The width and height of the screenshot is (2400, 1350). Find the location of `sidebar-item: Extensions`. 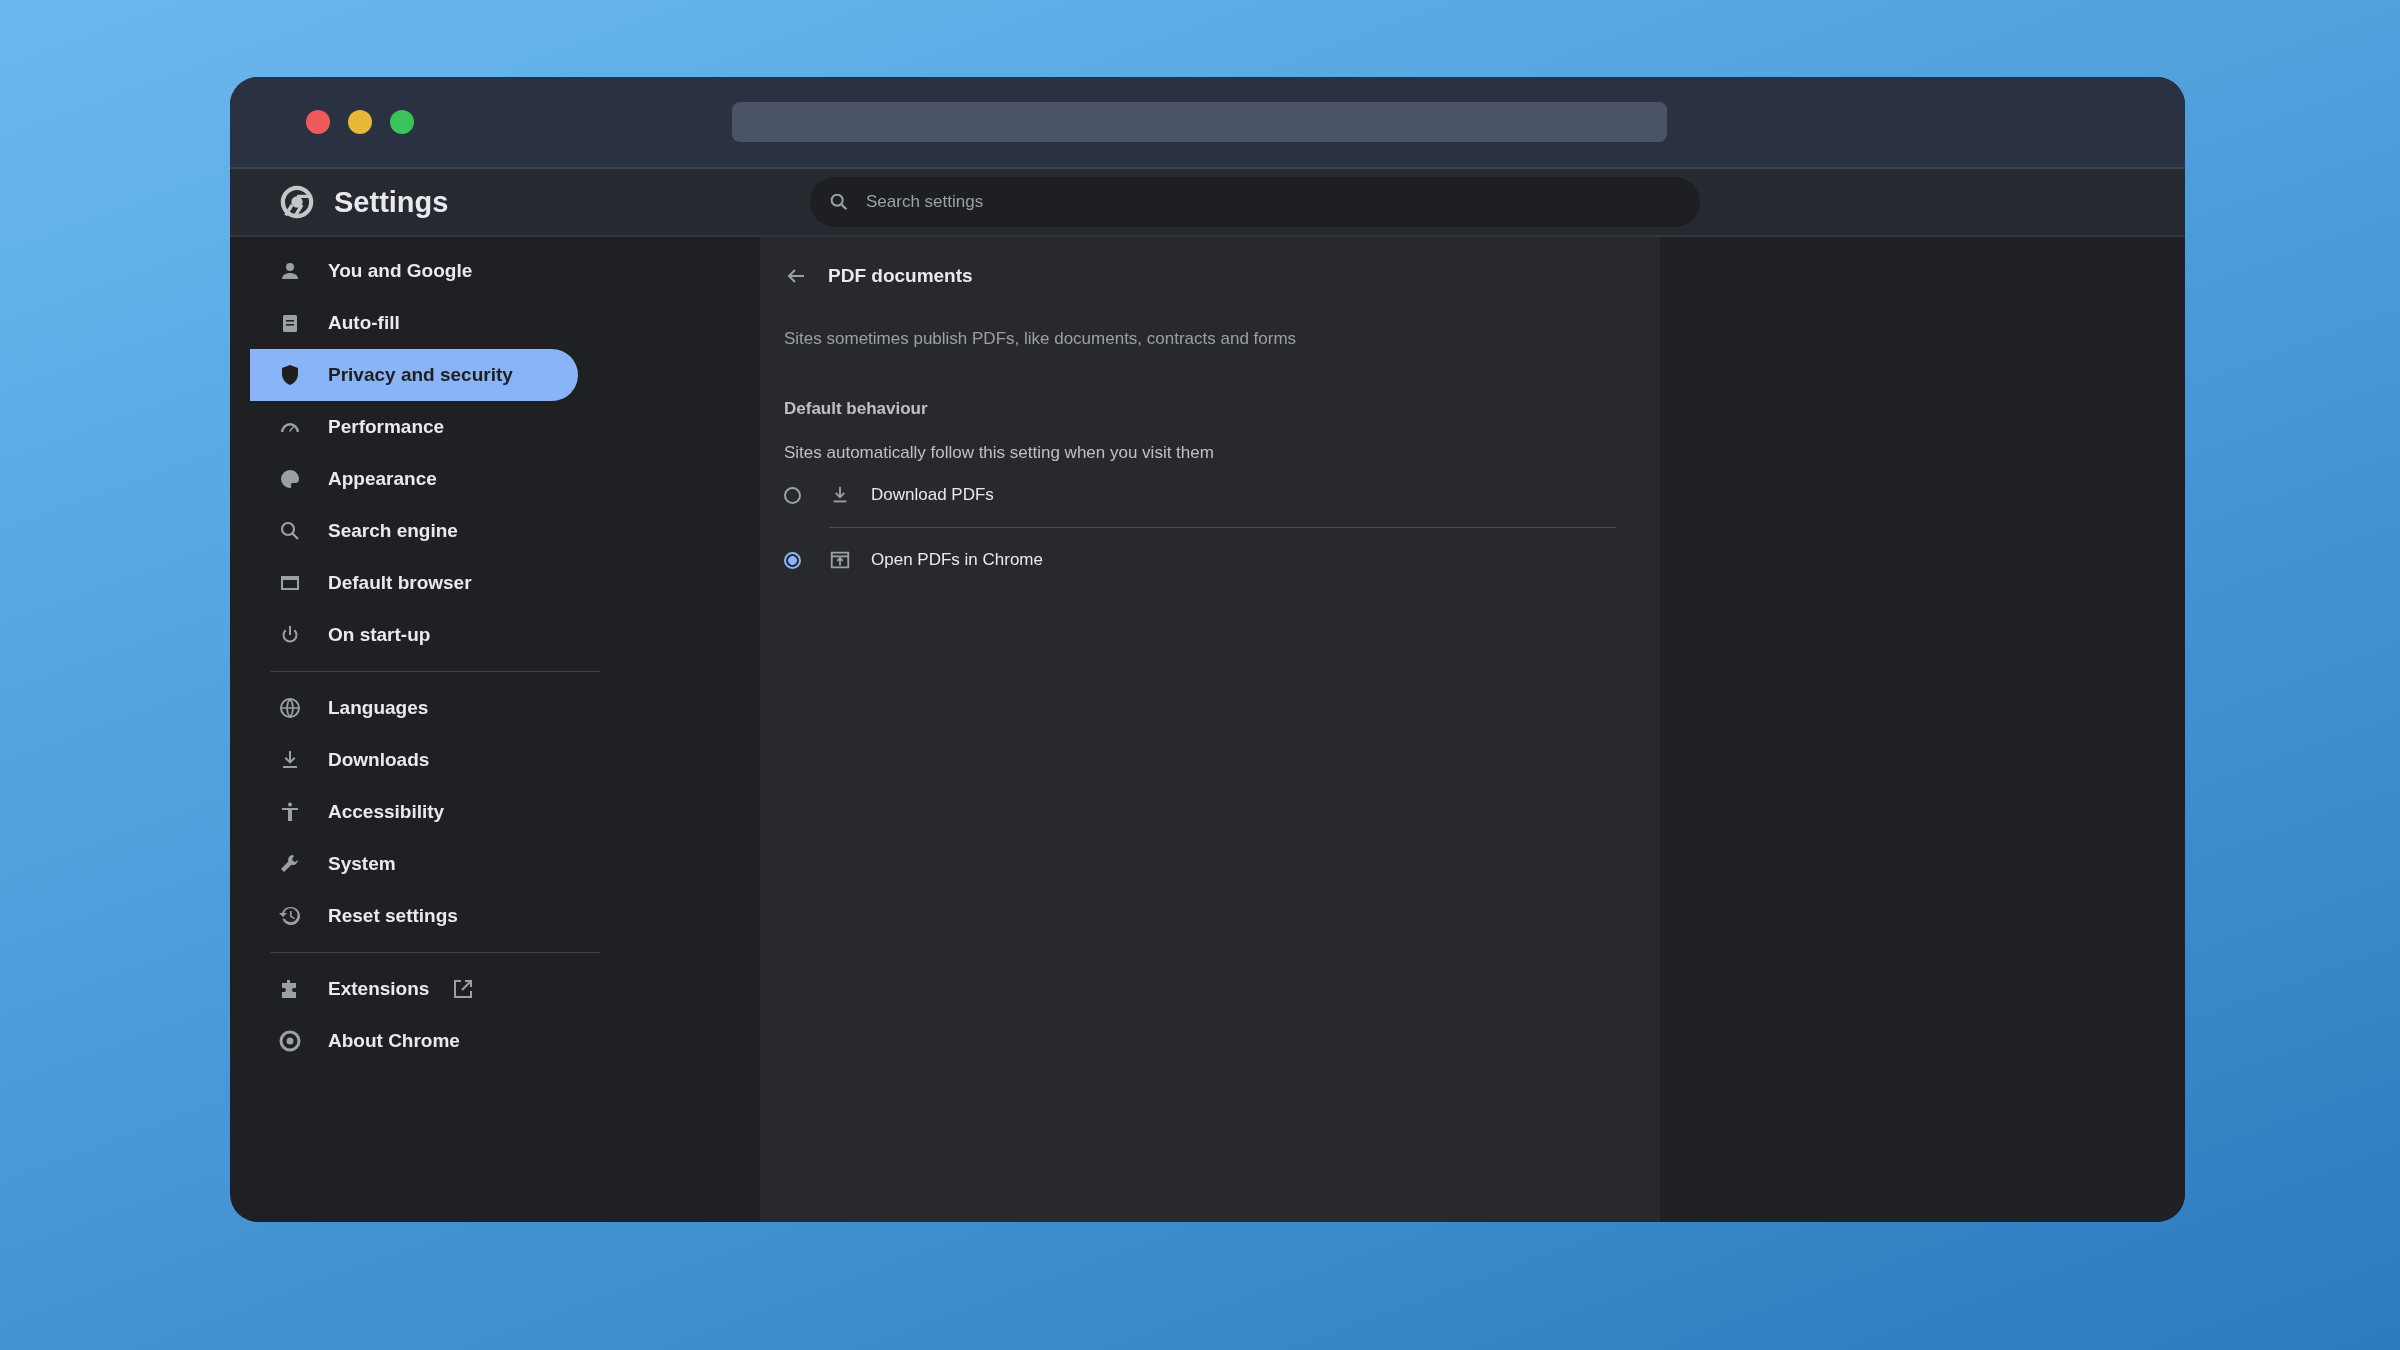

sidebar-item: Extensions is located at coordinates (414, 989).